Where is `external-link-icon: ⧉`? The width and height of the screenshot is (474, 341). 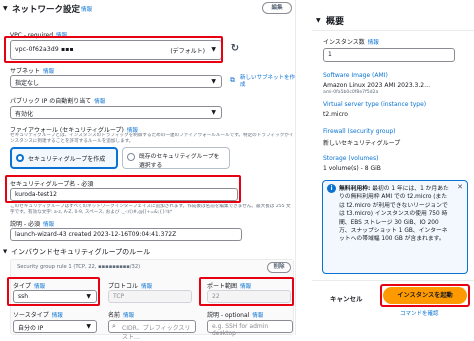
external-link-icon: ⧉ is located at coordinates (232, 80).